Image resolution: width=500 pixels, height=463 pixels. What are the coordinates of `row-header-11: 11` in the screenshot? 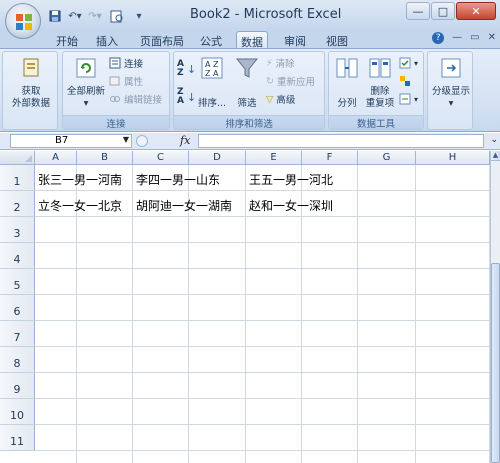 It's located at (17, 438).